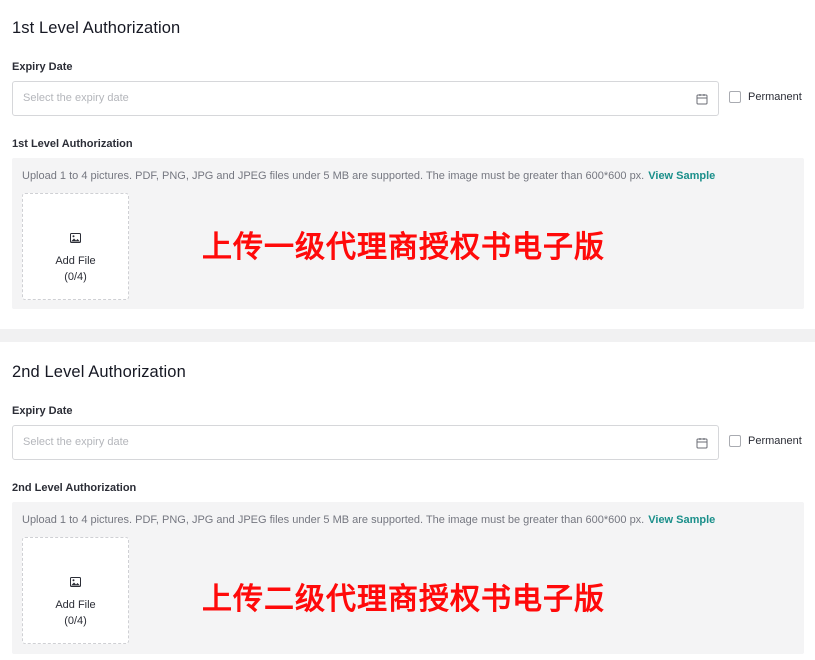  Describe the element at coordinates (72, 144) in the screenshot. I see `upload-field-label: 1st Level Authorization` at that location.